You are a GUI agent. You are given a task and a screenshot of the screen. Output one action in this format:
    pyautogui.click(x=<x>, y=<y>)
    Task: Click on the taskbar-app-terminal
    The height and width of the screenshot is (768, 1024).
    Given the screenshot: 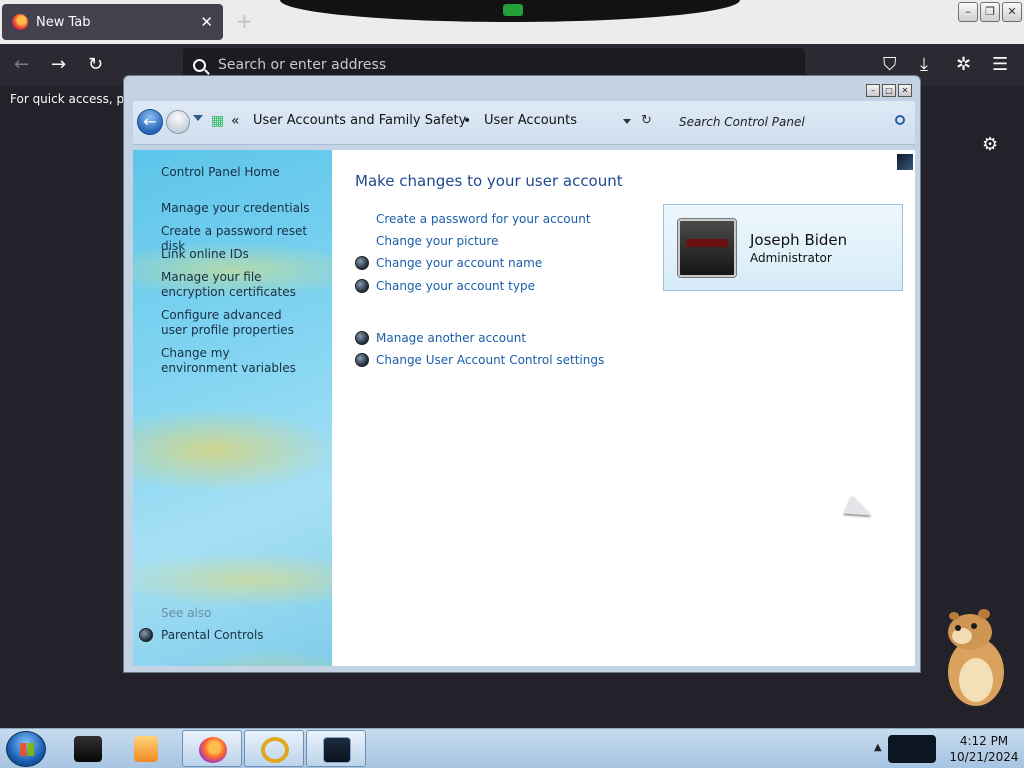 What is the action you would take?
    pyautogui.click(x=88, y=748)
    